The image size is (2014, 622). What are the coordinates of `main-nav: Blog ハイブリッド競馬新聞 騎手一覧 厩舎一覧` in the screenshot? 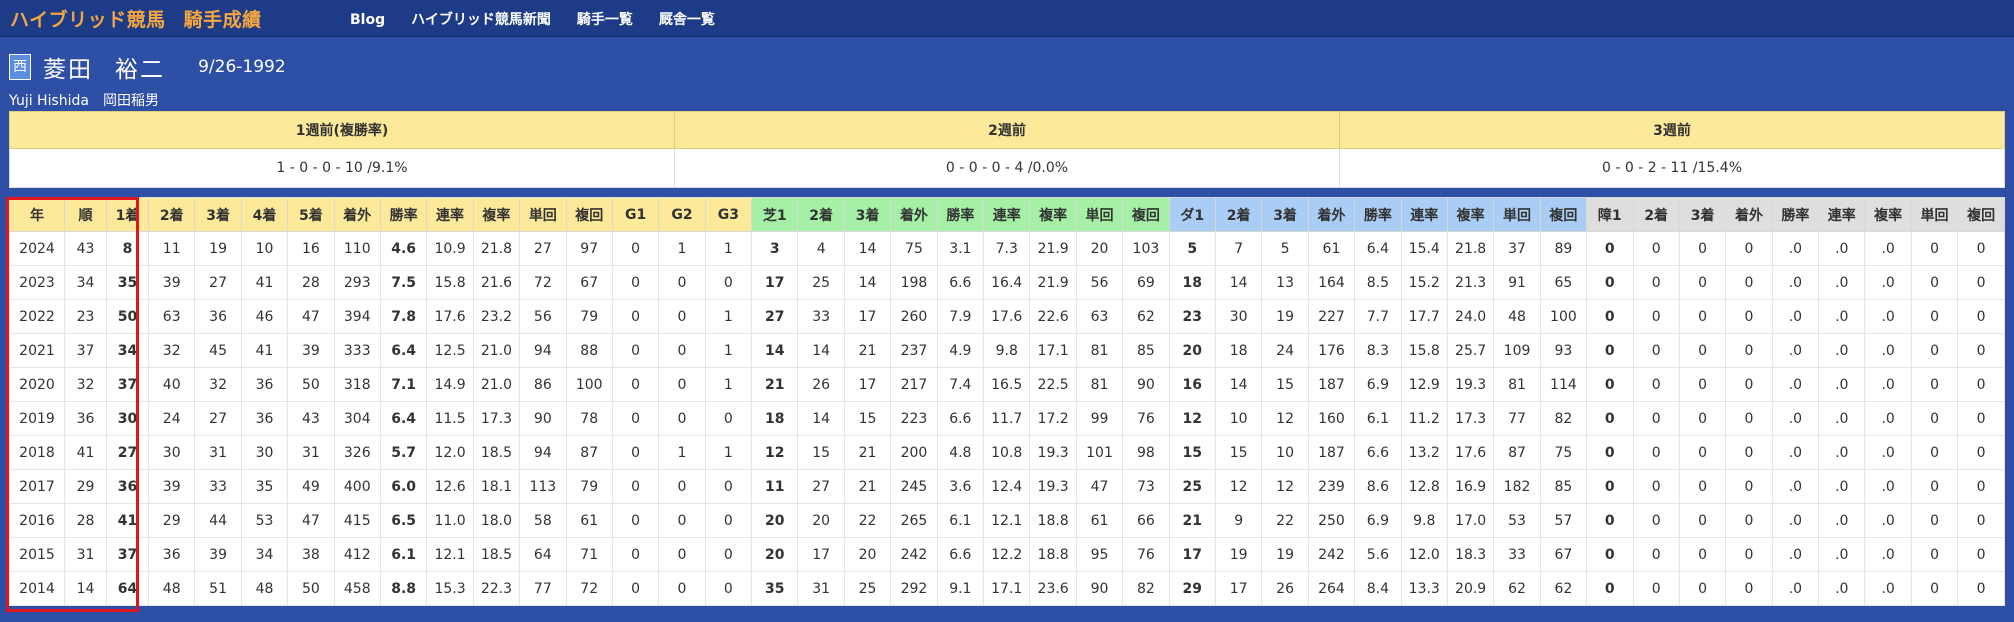 It's located at (545, 19).